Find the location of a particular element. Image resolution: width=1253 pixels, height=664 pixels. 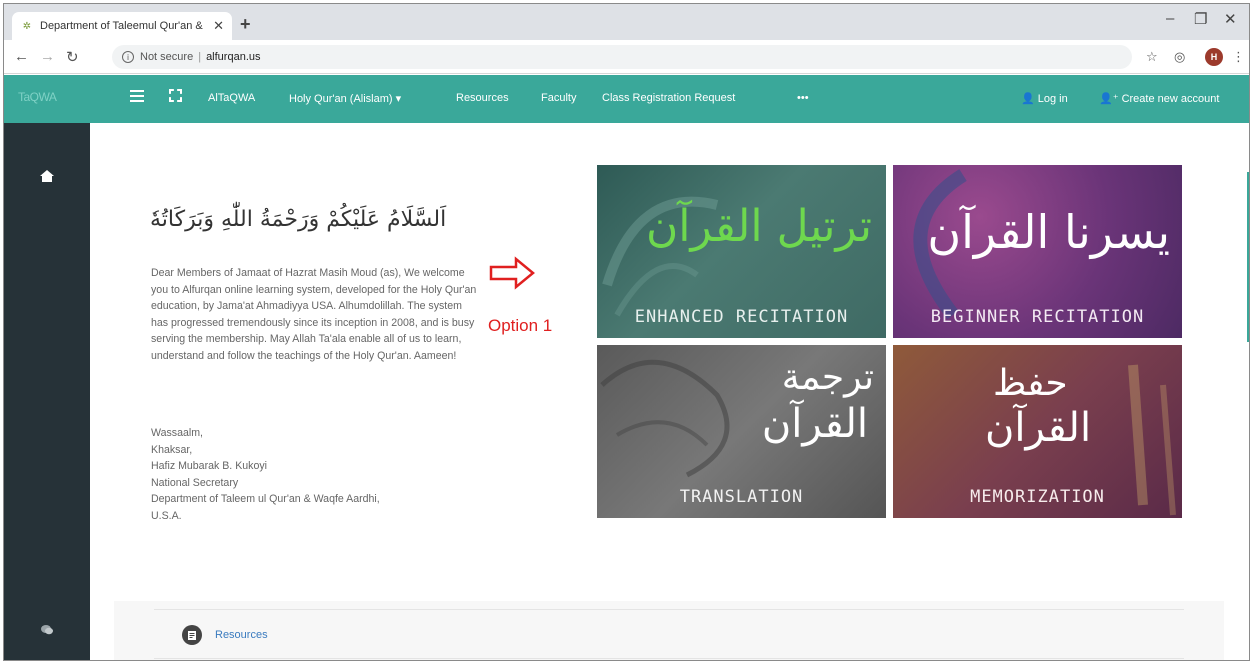

caret-down-icon: ▾ is located at coordinates (398, 99).